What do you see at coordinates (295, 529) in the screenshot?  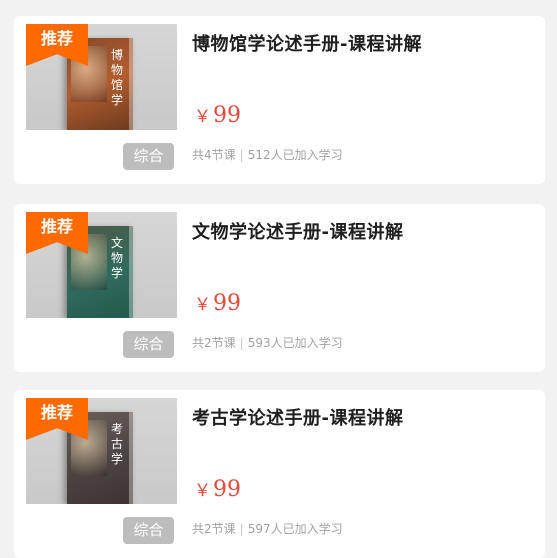 I see `learner-count: 597人已加入学习` at bounding box center [295, 529].